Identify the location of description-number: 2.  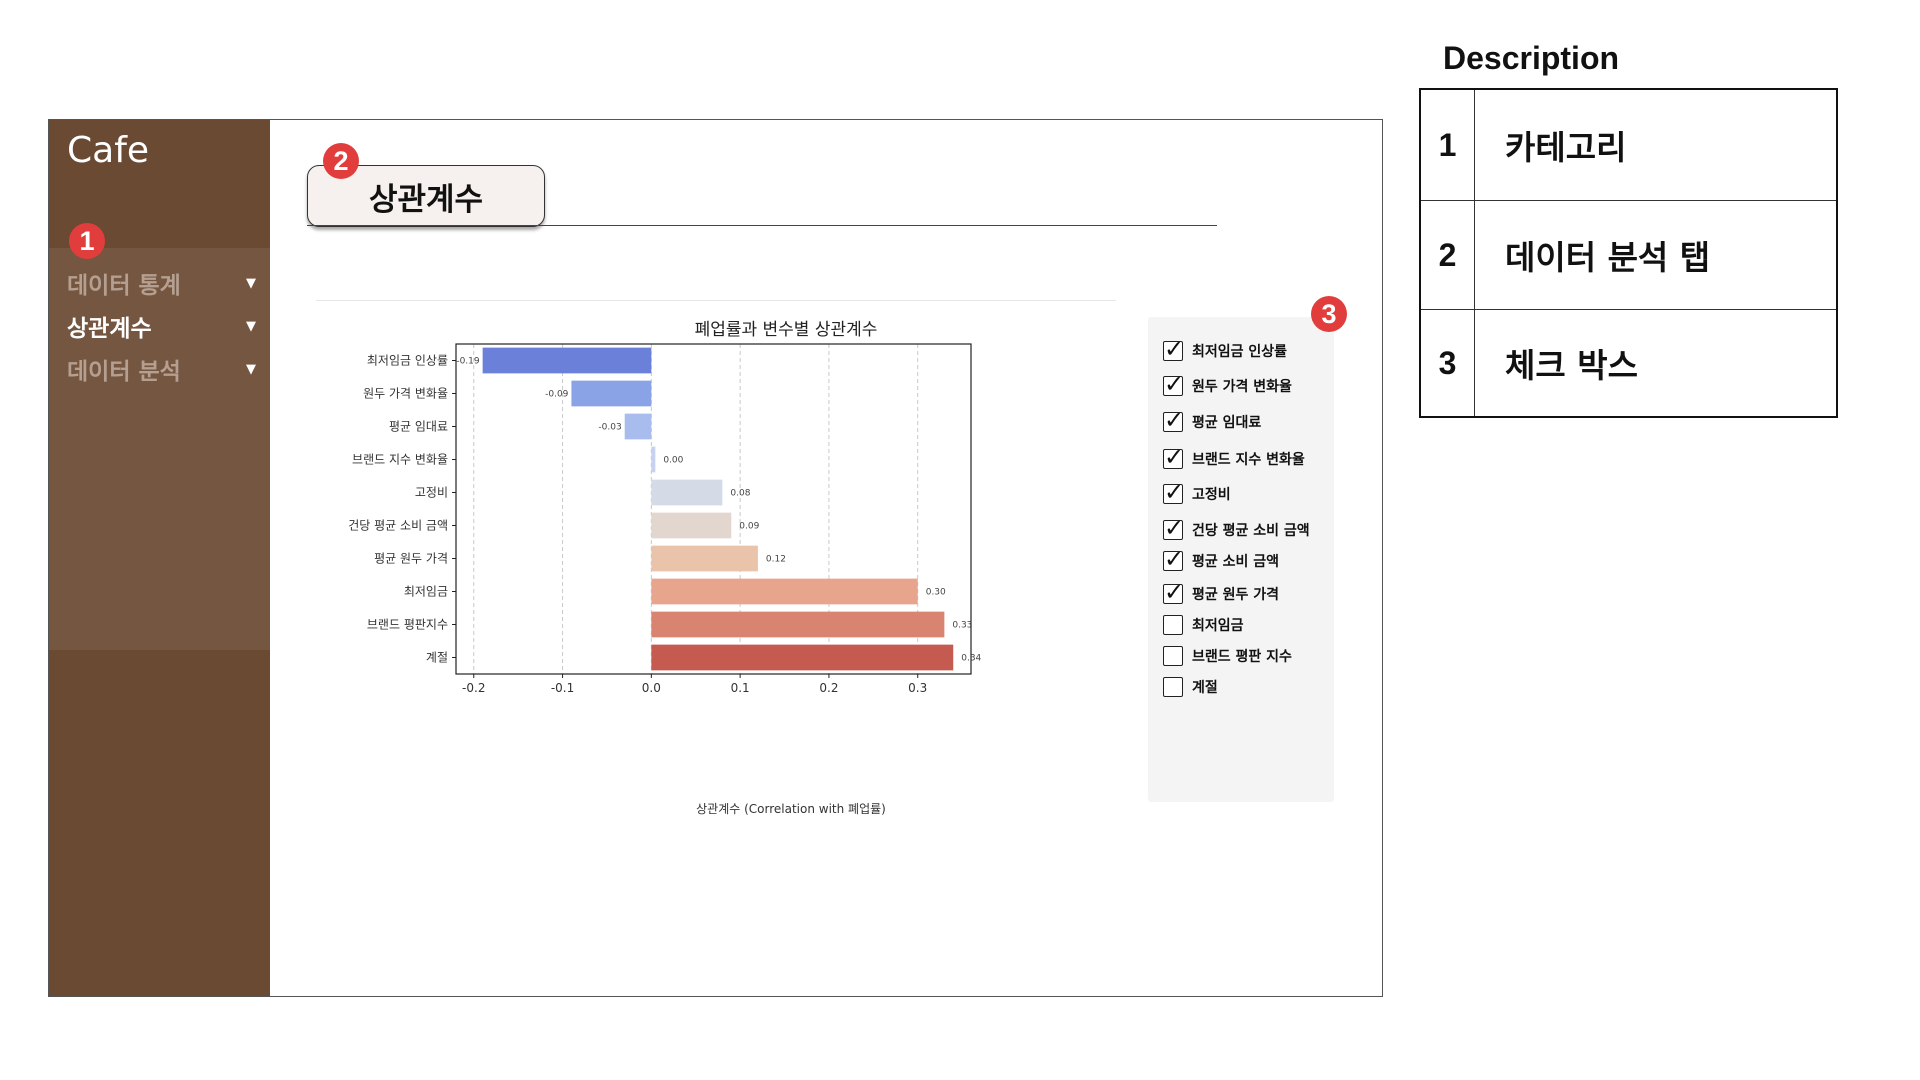
(1448, 255).